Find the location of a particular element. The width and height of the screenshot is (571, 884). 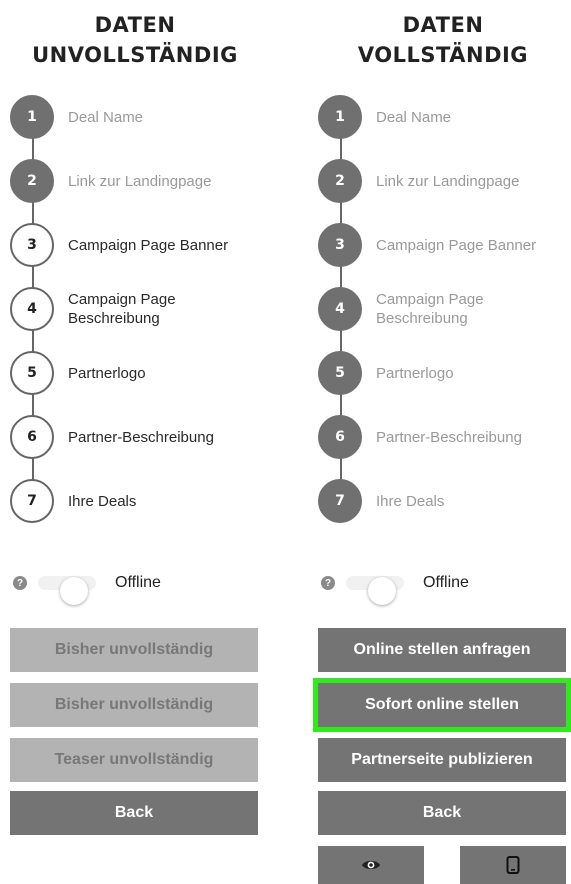

incomplete-status-button-2: Bisher unvollständig is located at coordinates (134, 705).